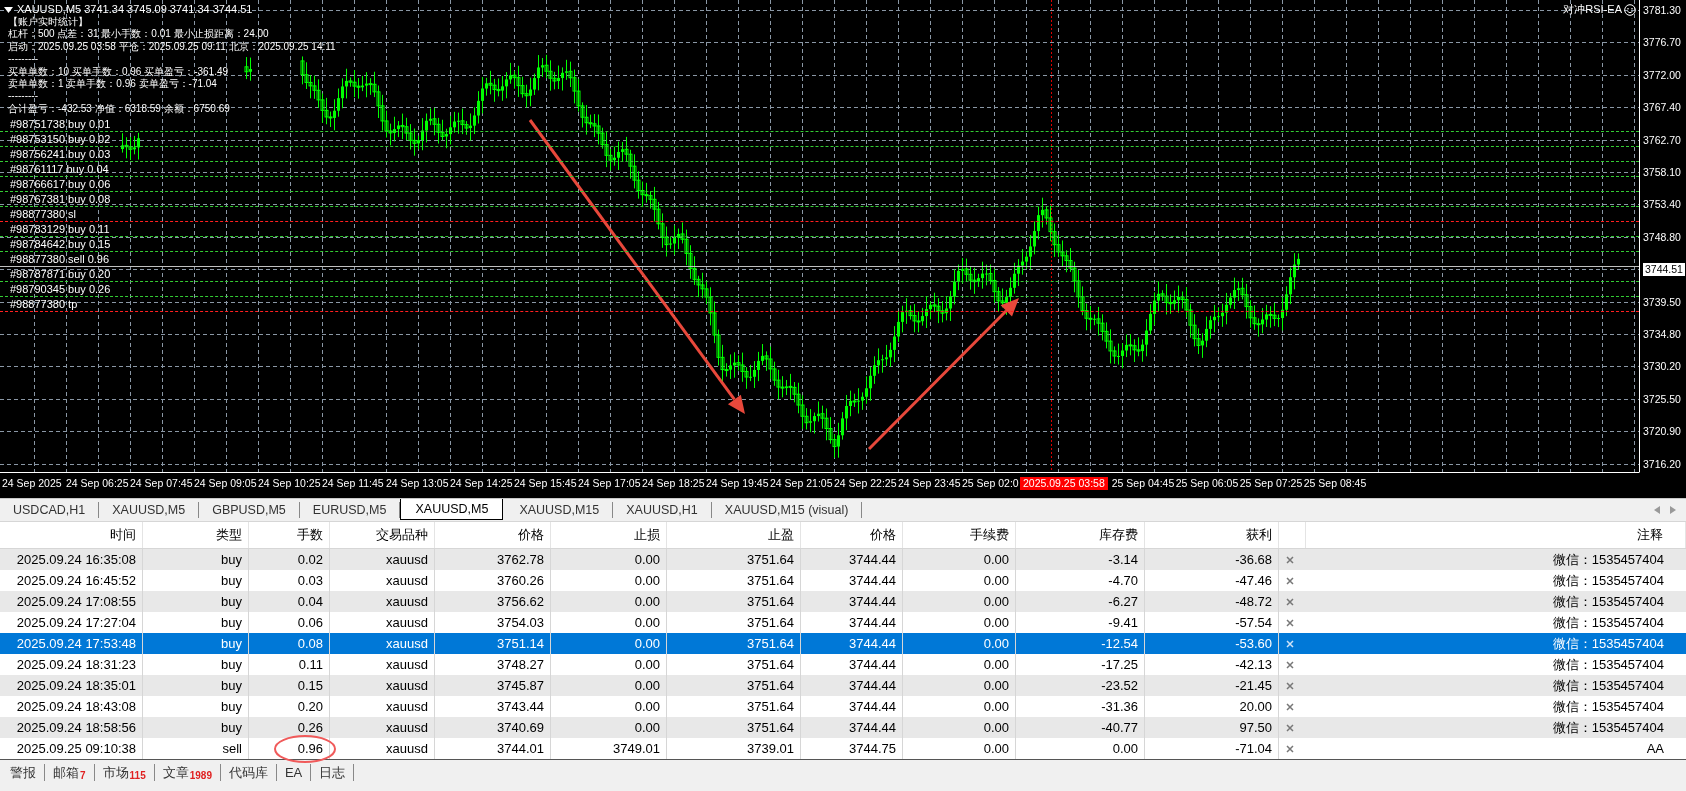 This screenshot has width=1686, height=791. What do you see at coordinates (118, 72) in the screenshot?
I see `info-text: 买单单数：10 买单手数：0.96 买单盈亏：-361.49` at bounding box center [118, 72].